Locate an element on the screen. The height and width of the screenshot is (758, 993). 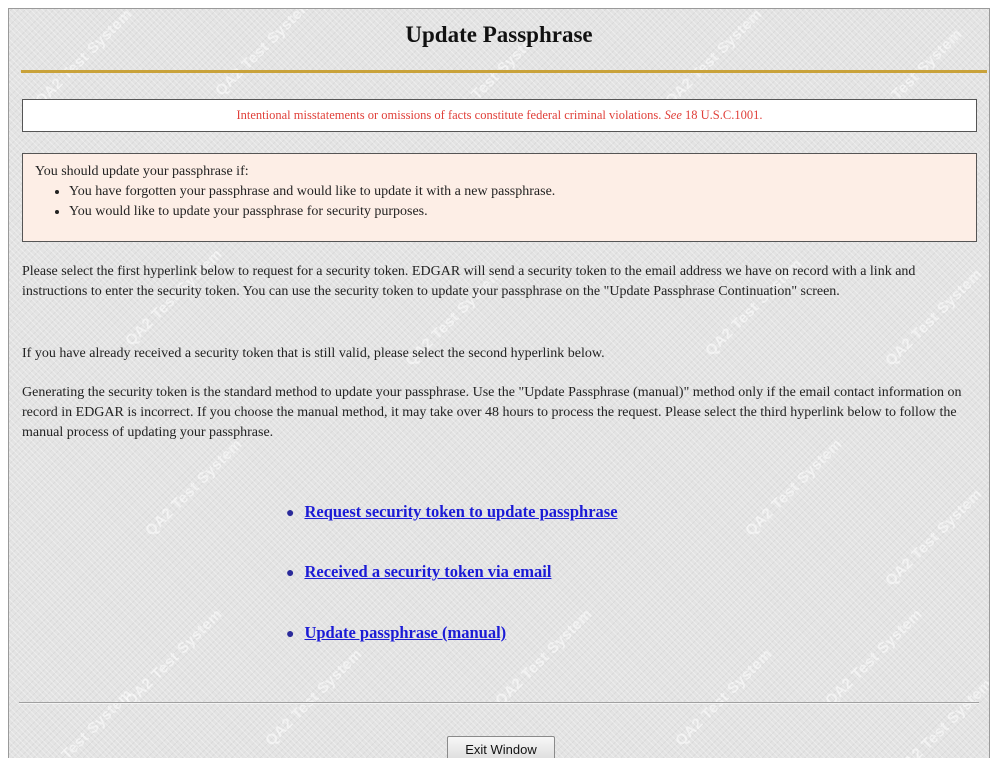
exit-window-button: Exit Window is located at coordinates (501, 747).